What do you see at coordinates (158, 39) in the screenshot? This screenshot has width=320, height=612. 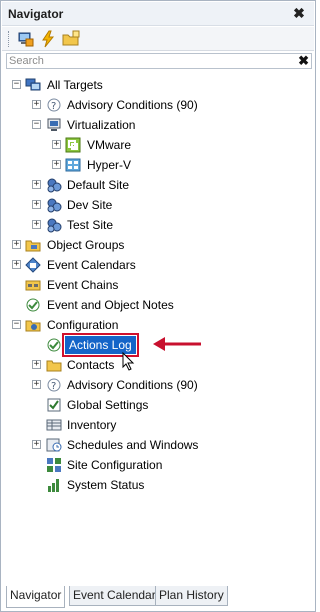 I see `toolbar` at bounding box center [158, 39].